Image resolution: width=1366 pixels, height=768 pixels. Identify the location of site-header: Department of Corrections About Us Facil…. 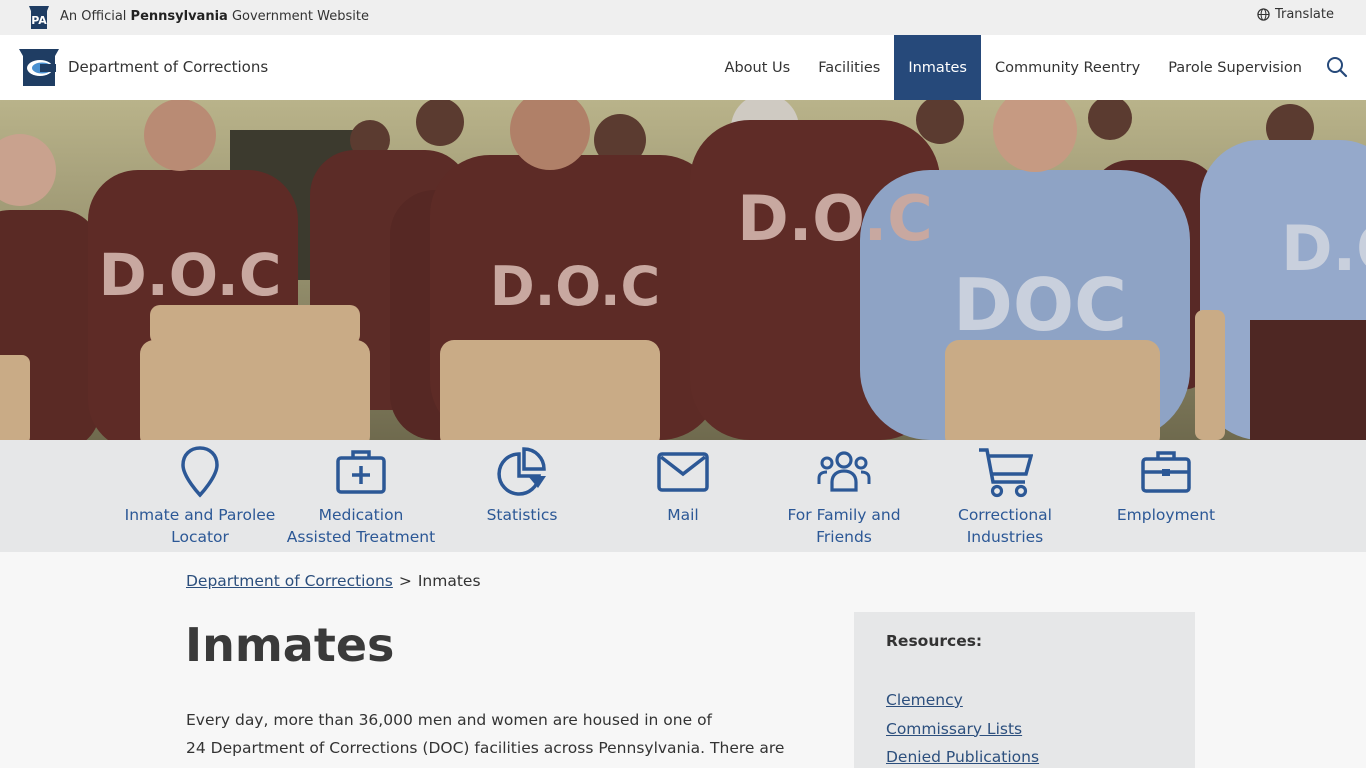
(683, 67).